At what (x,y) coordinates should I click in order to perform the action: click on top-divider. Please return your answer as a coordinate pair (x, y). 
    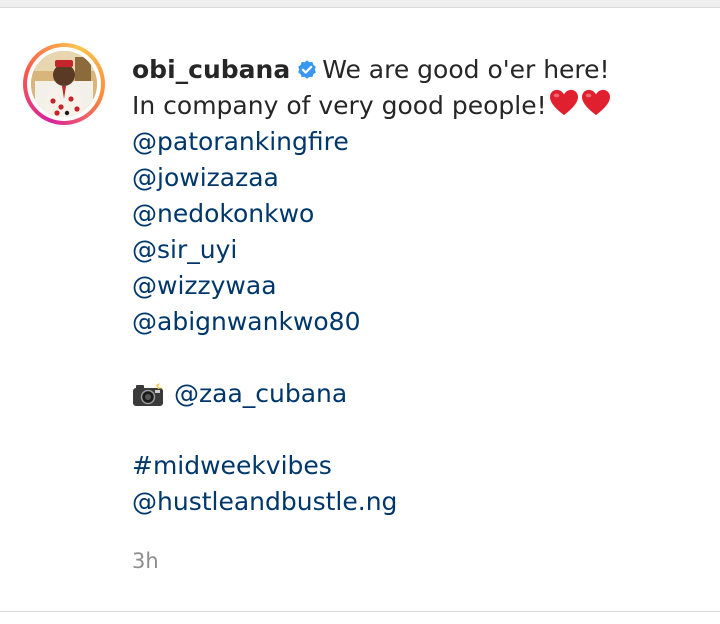
    Looking at the image, I should click on (360, 4).